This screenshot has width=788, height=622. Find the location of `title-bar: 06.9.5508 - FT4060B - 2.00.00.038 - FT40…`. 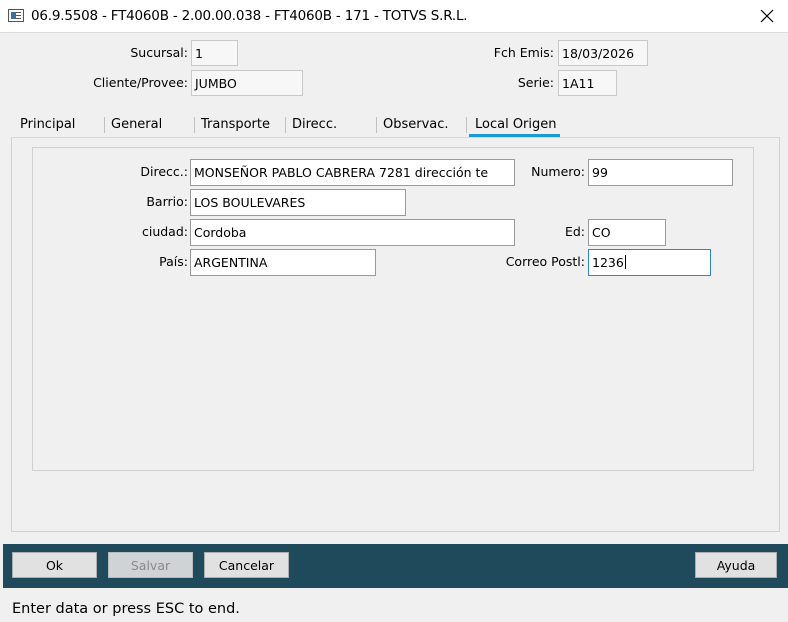

title-bar: 06.9.5508 - FT4060B - 2.00.00.038 - FT40… is located at coordinates (394, 16).